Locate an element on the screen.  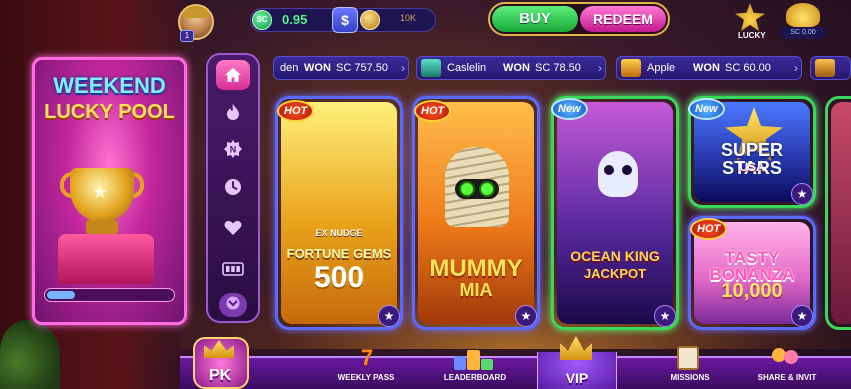
nav-leaderboard: LEADERBOARD is located at coordinates (475, 367).